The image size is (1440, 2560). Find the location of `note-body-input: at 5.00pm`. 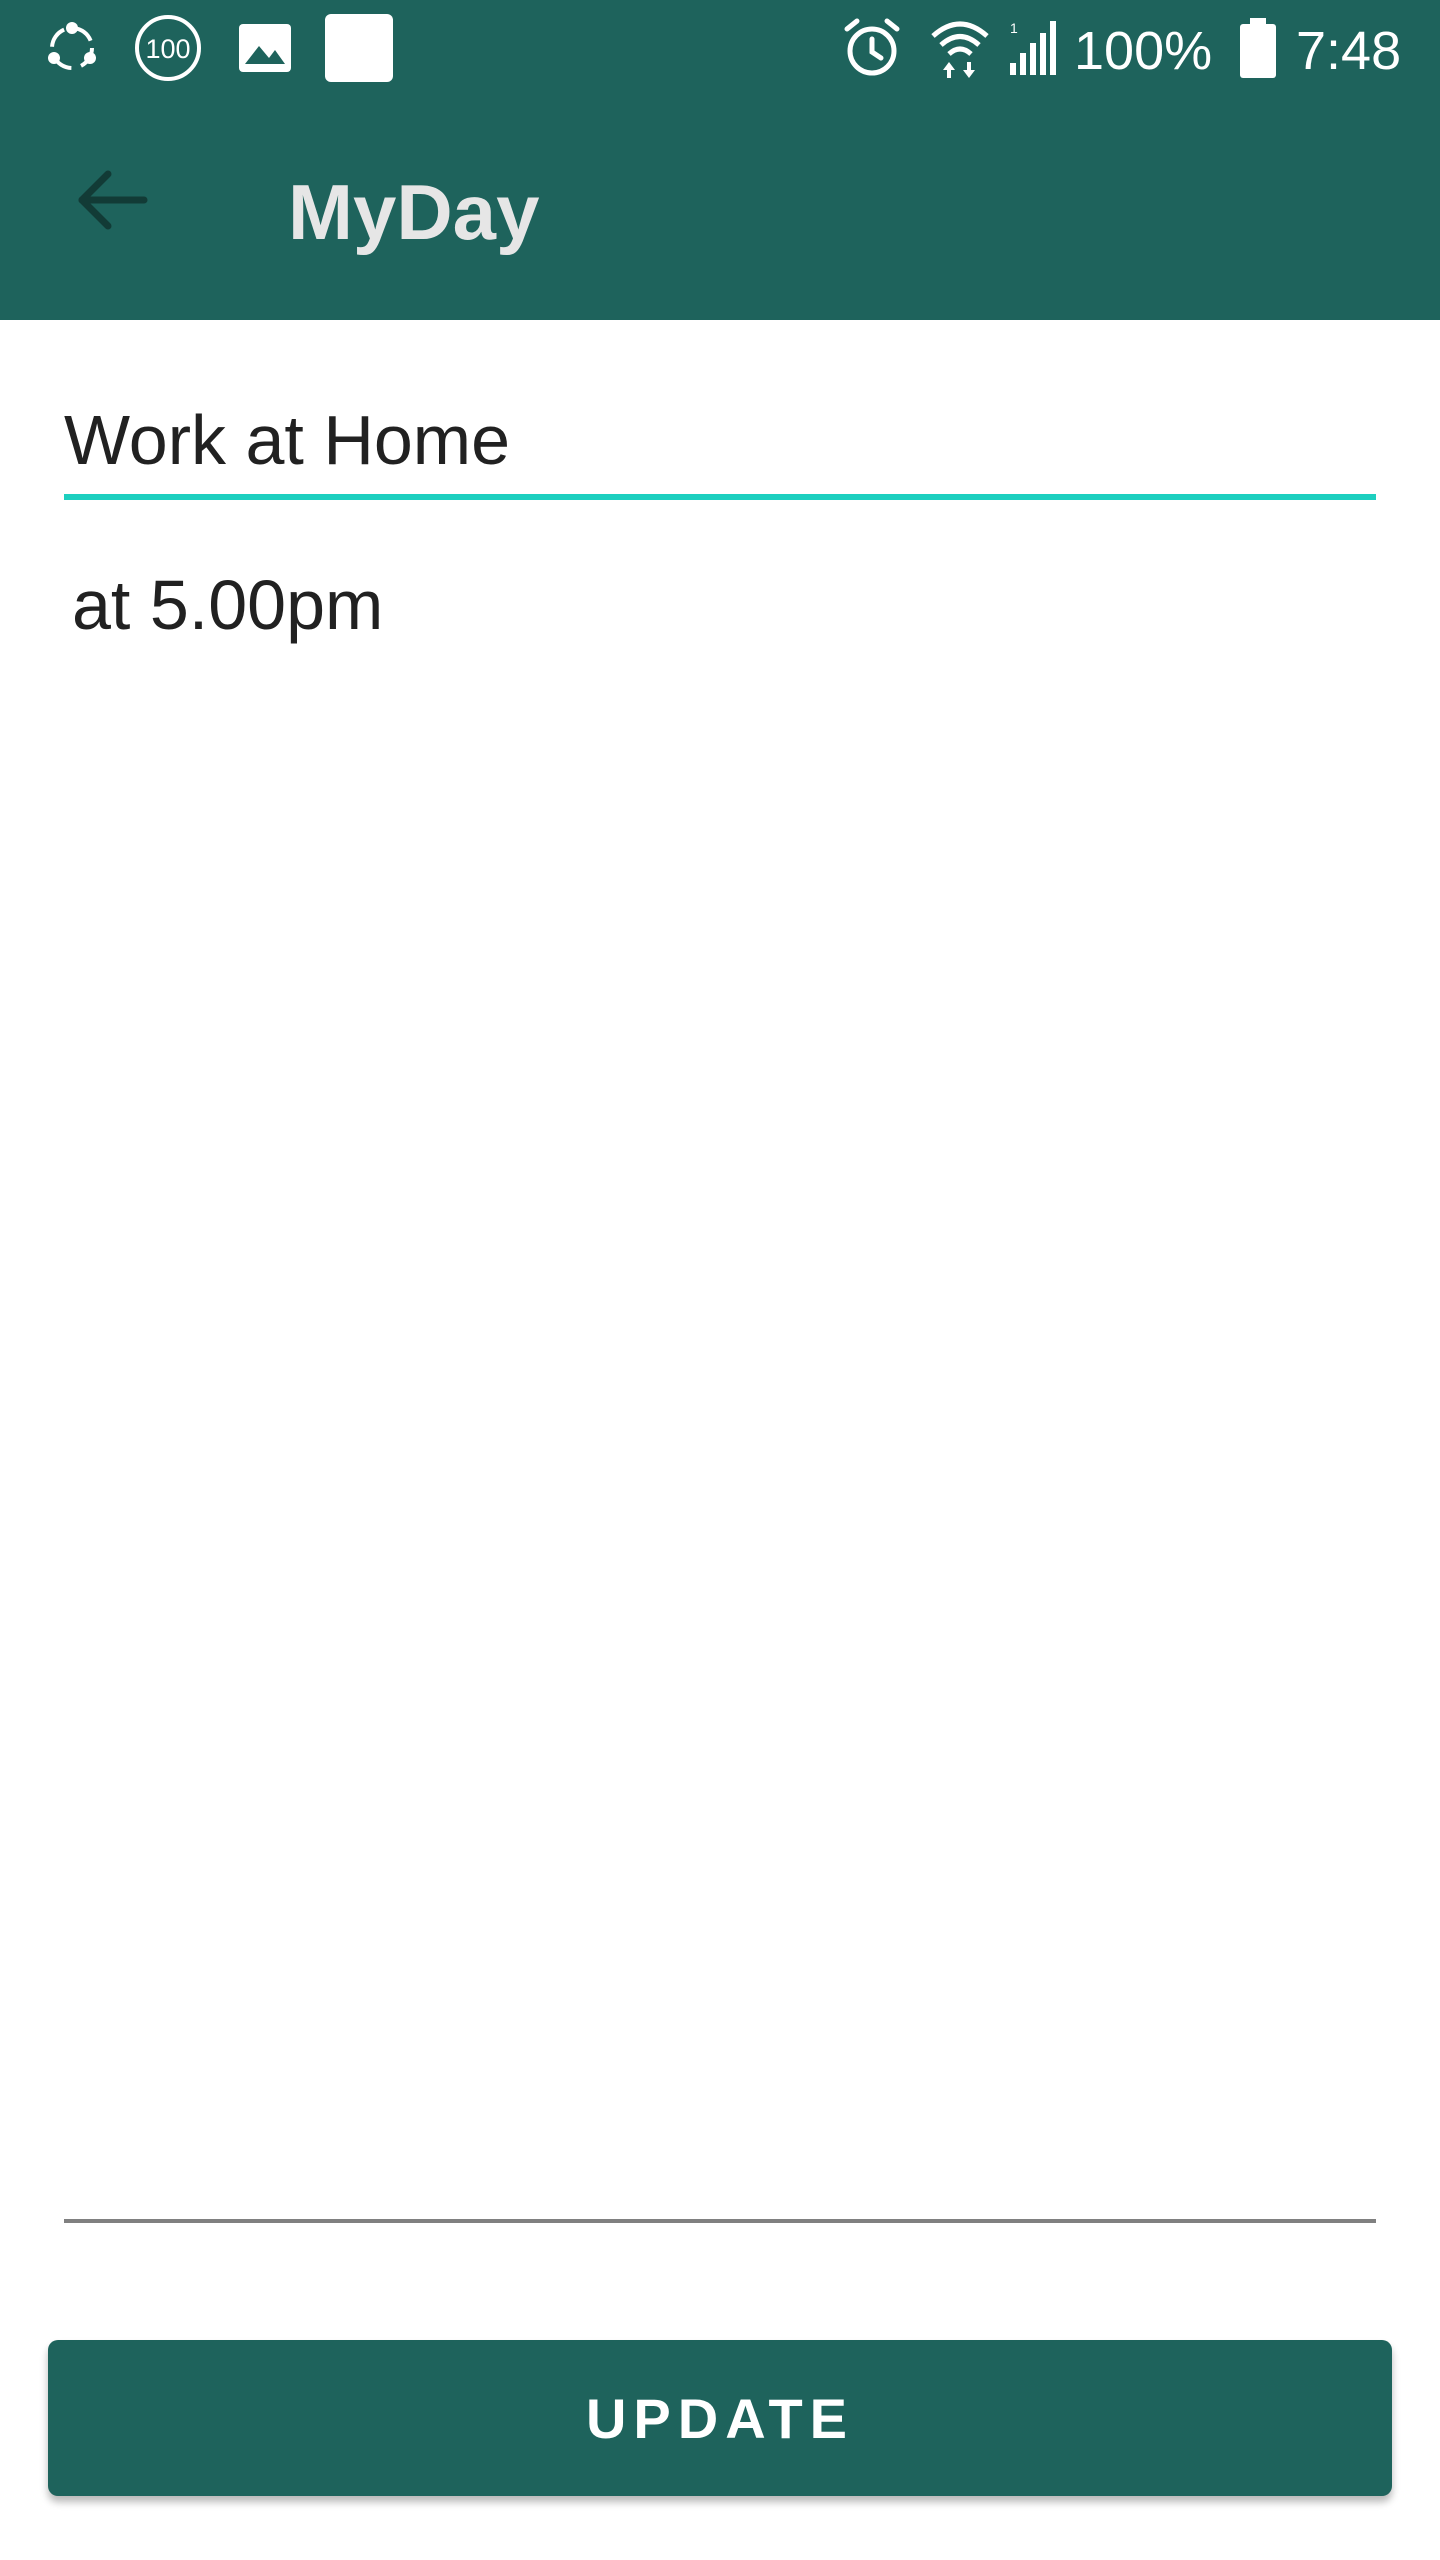

note-body-input: at 5.00pm is located at coordinates (227, 605).